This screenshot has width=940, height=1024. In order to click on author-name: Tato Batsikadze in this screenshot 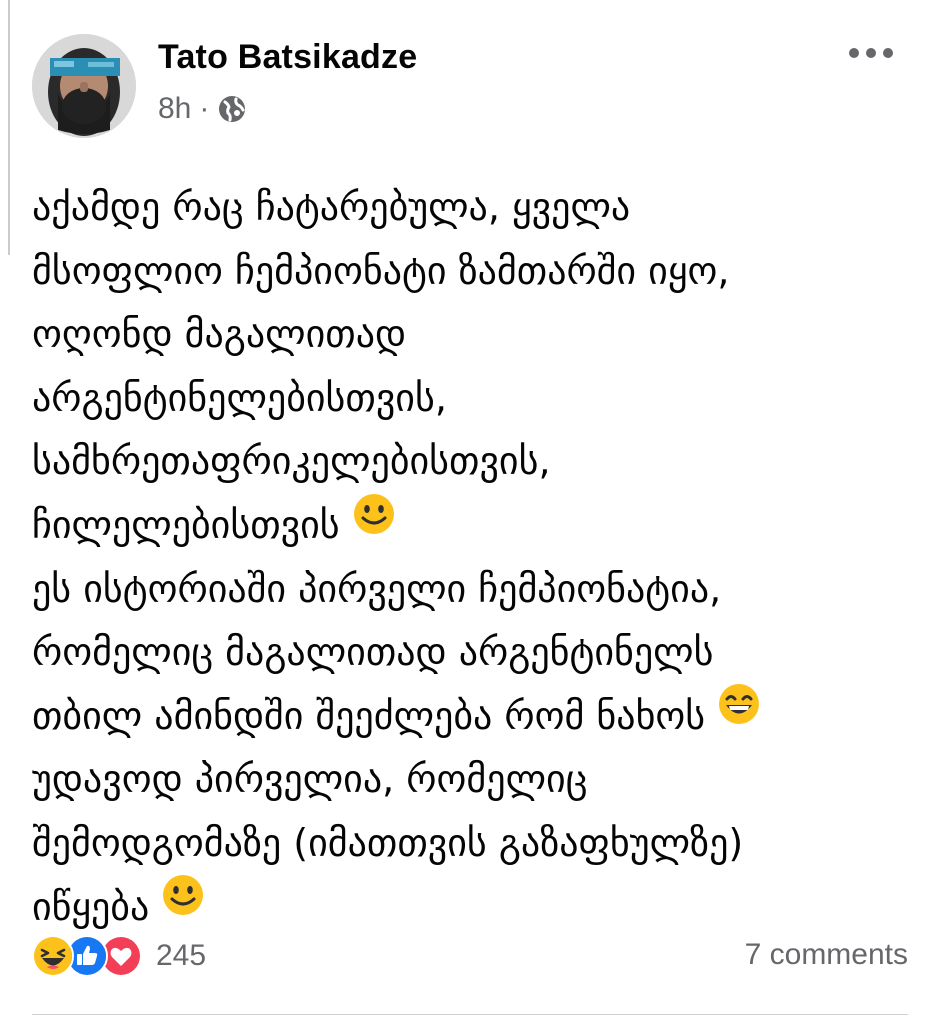, I will do `click(287, 57)`.